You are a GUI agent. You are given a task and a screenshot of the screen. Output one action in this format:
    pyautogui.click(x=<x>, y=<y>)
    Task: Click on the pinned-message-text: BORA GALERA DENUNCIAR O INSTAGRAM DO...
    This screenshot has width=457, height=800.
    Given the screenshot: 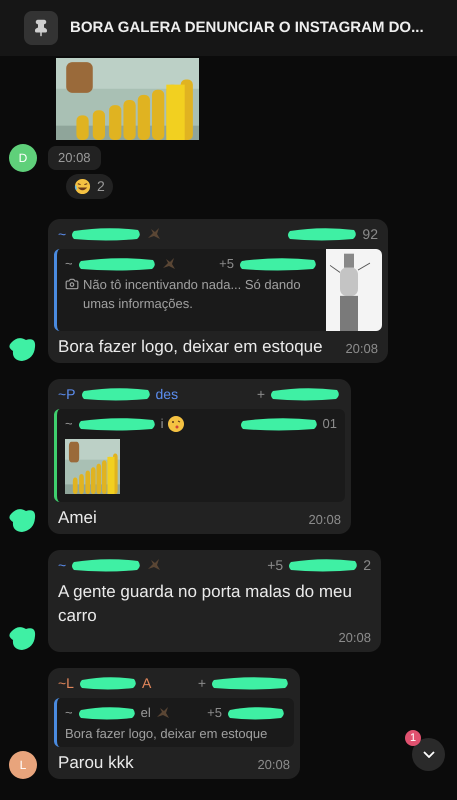 What is the action you would take?
    pyautogui.click(x=247, y=28)
    